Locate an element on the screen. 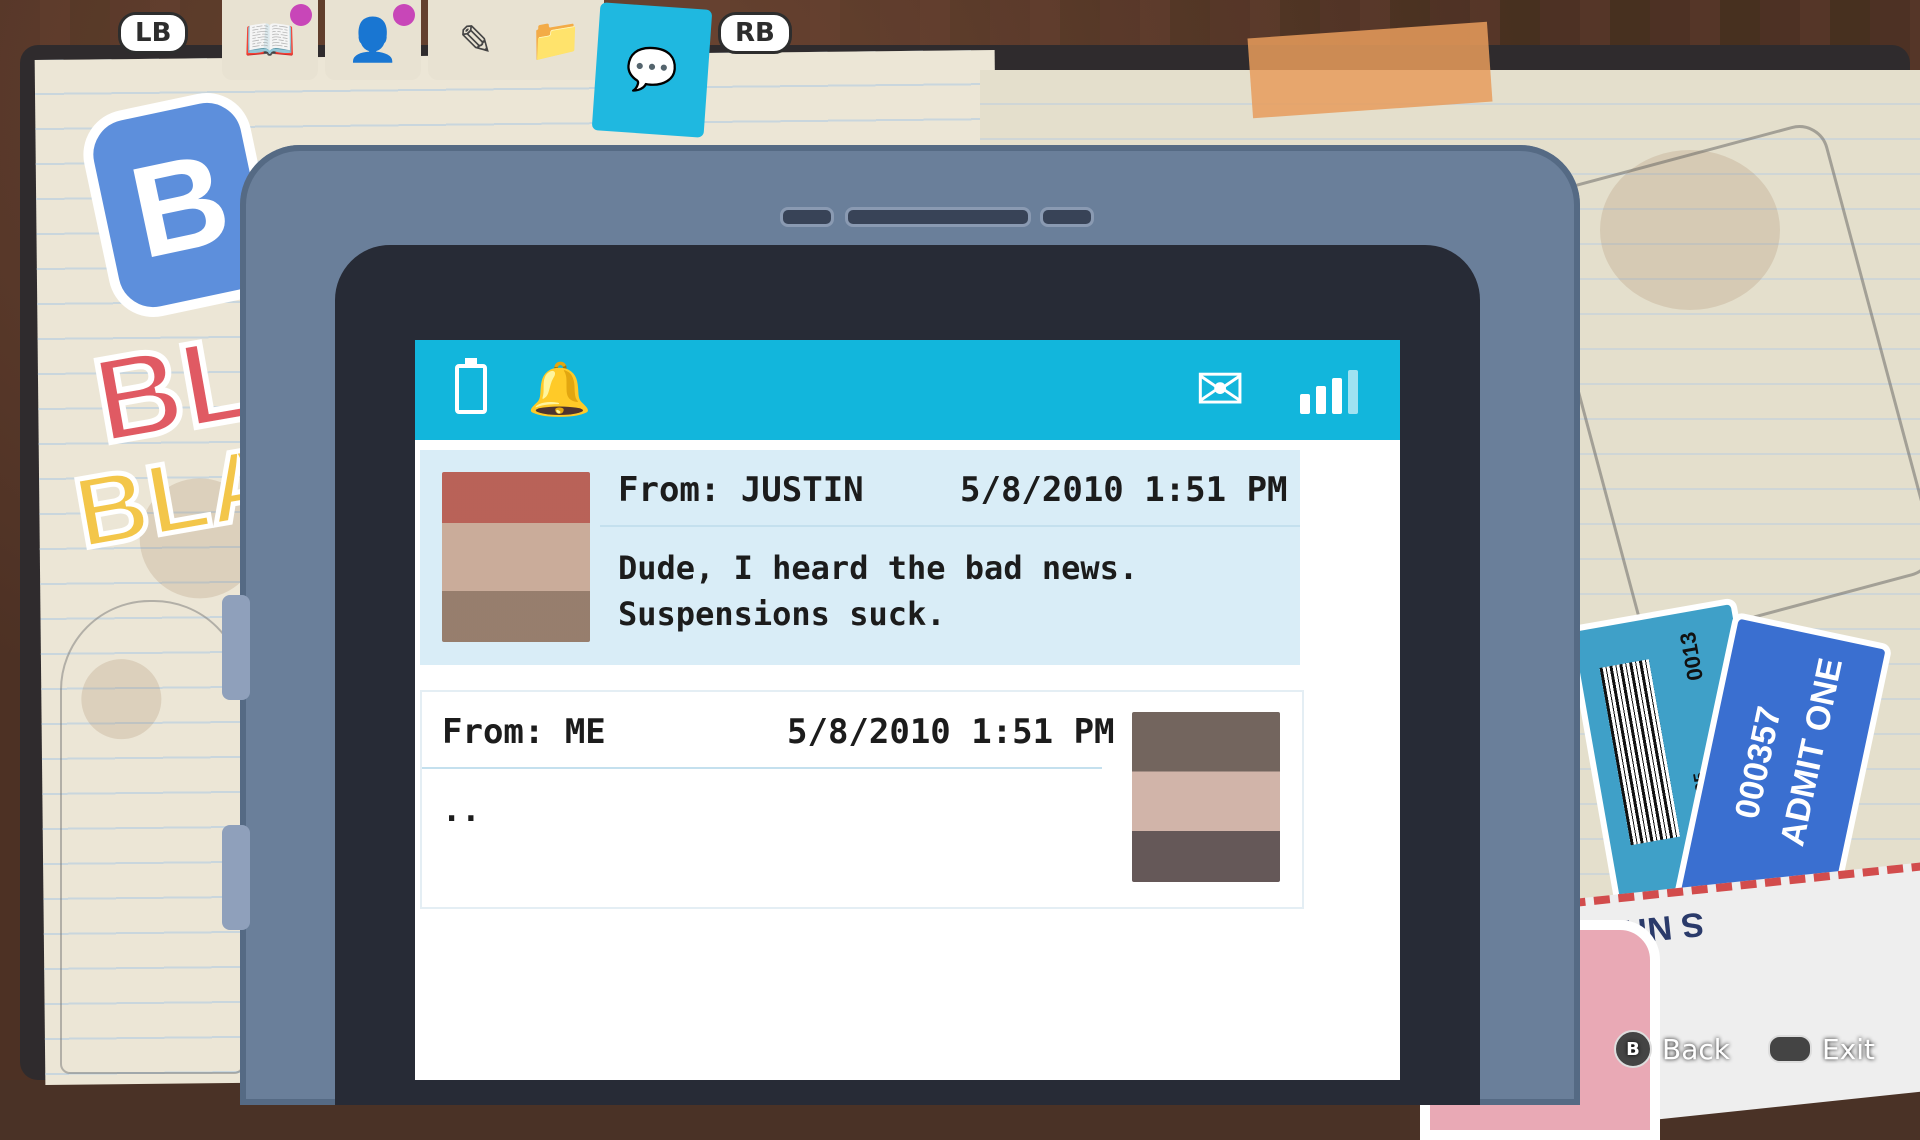  top-tab-bar: LB 📖 👤 ✎ 📁 💬 RB is located at coordinates (960, 69).